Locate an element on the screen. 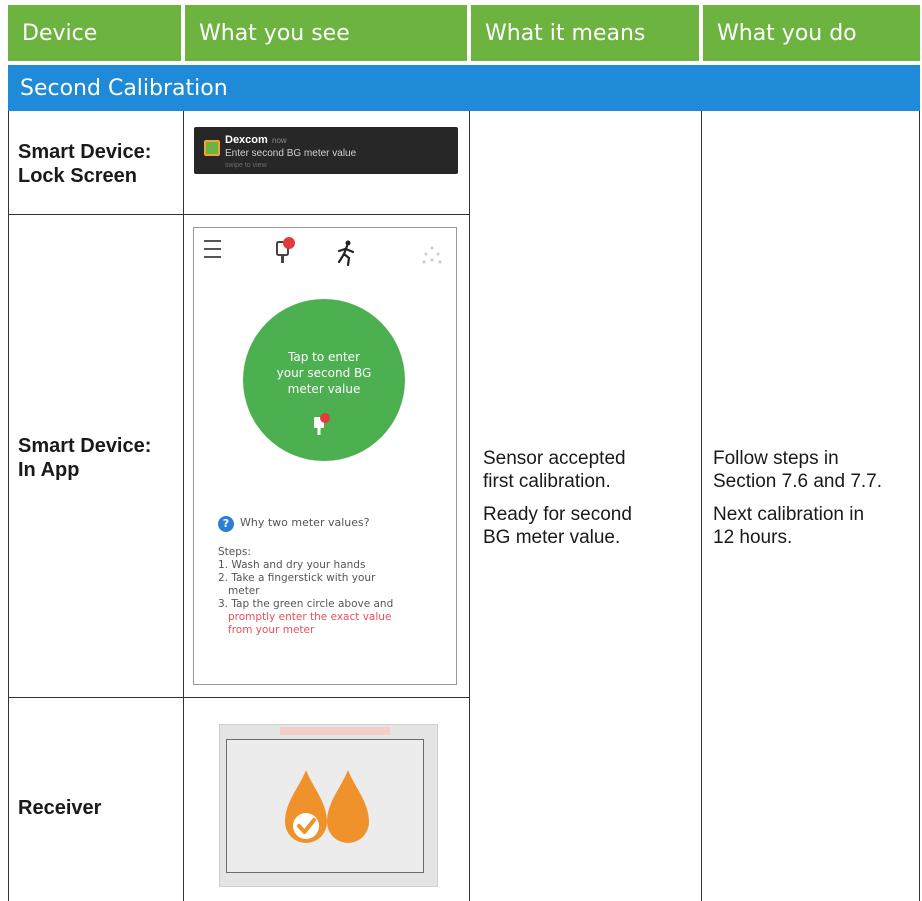  notification-app-name: Dexcom is located at coordinates (246, 140).